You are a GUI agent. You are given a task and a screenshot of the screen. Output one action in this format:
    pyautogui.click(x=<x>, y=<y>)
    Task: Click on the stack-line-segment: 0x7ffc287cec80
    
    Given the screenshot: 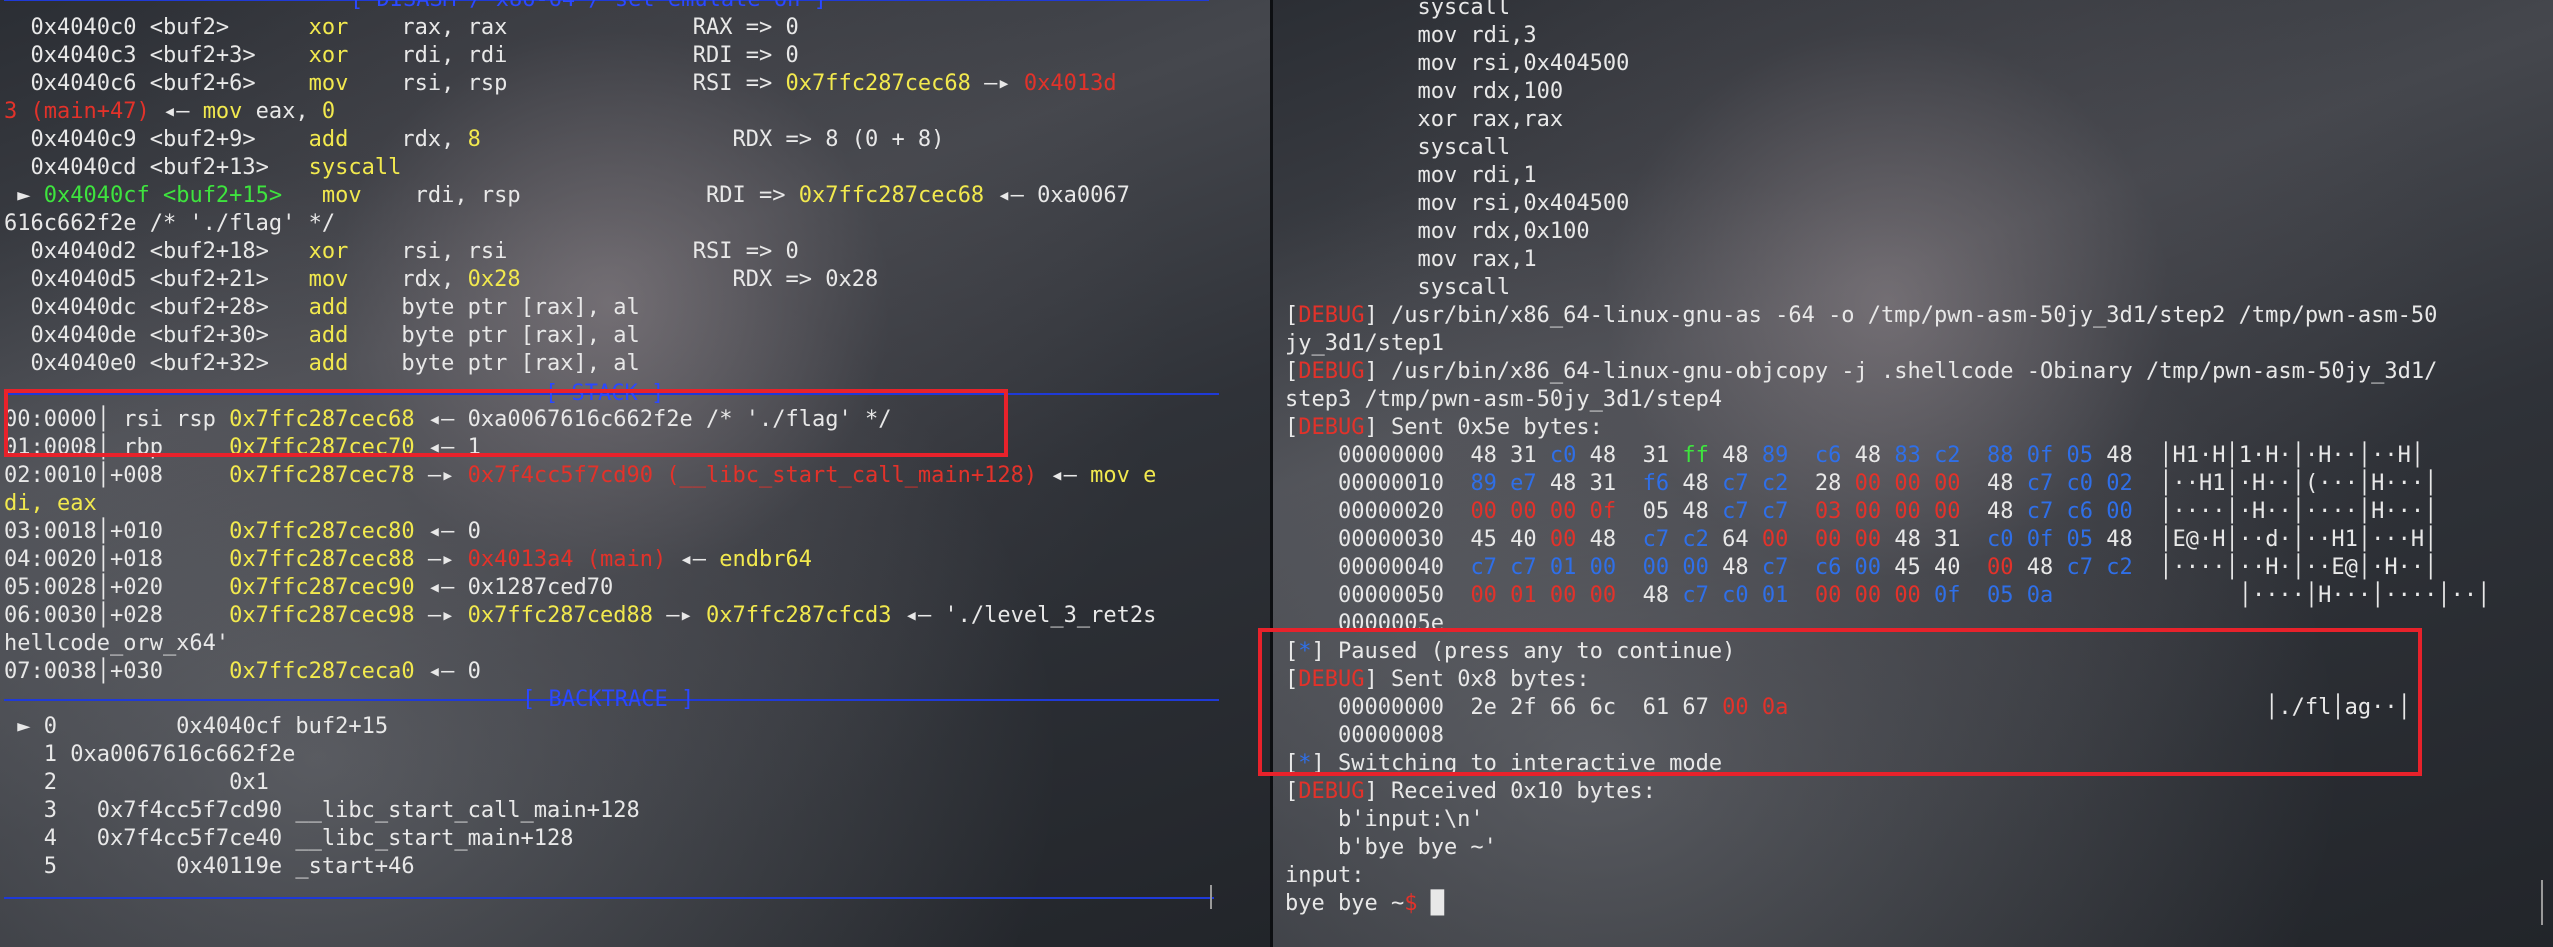 What is the action you would take?
    pyautogui.click(x=322, y=531)
    